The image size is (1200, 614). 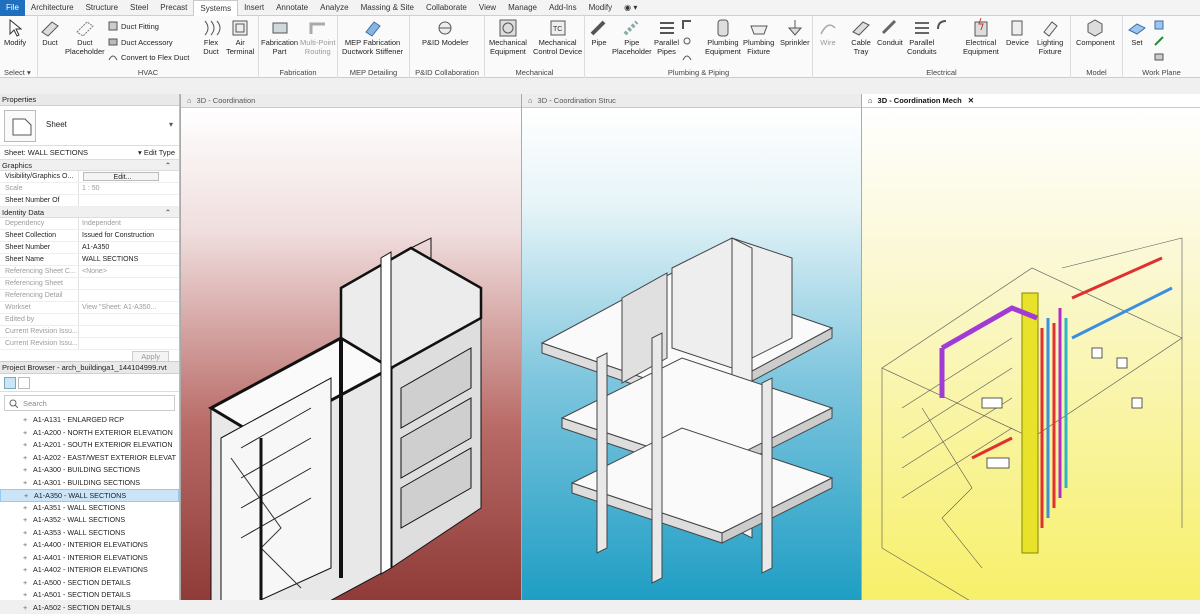 What do you see at coordinates (148, 57) in the screenshot?
I see `convert-flex-duct-button: Convert to Flex Duct` at bounding box center [148, 57].